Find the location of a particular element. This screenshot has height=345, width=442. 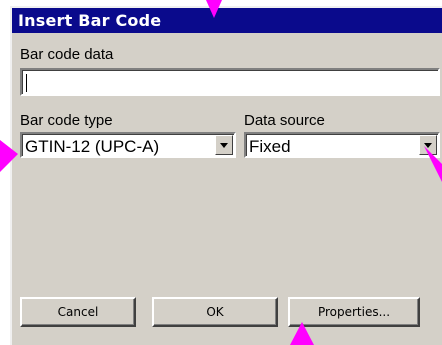

barcode-type-label: Bar code type is located at coordinates (66, 120).